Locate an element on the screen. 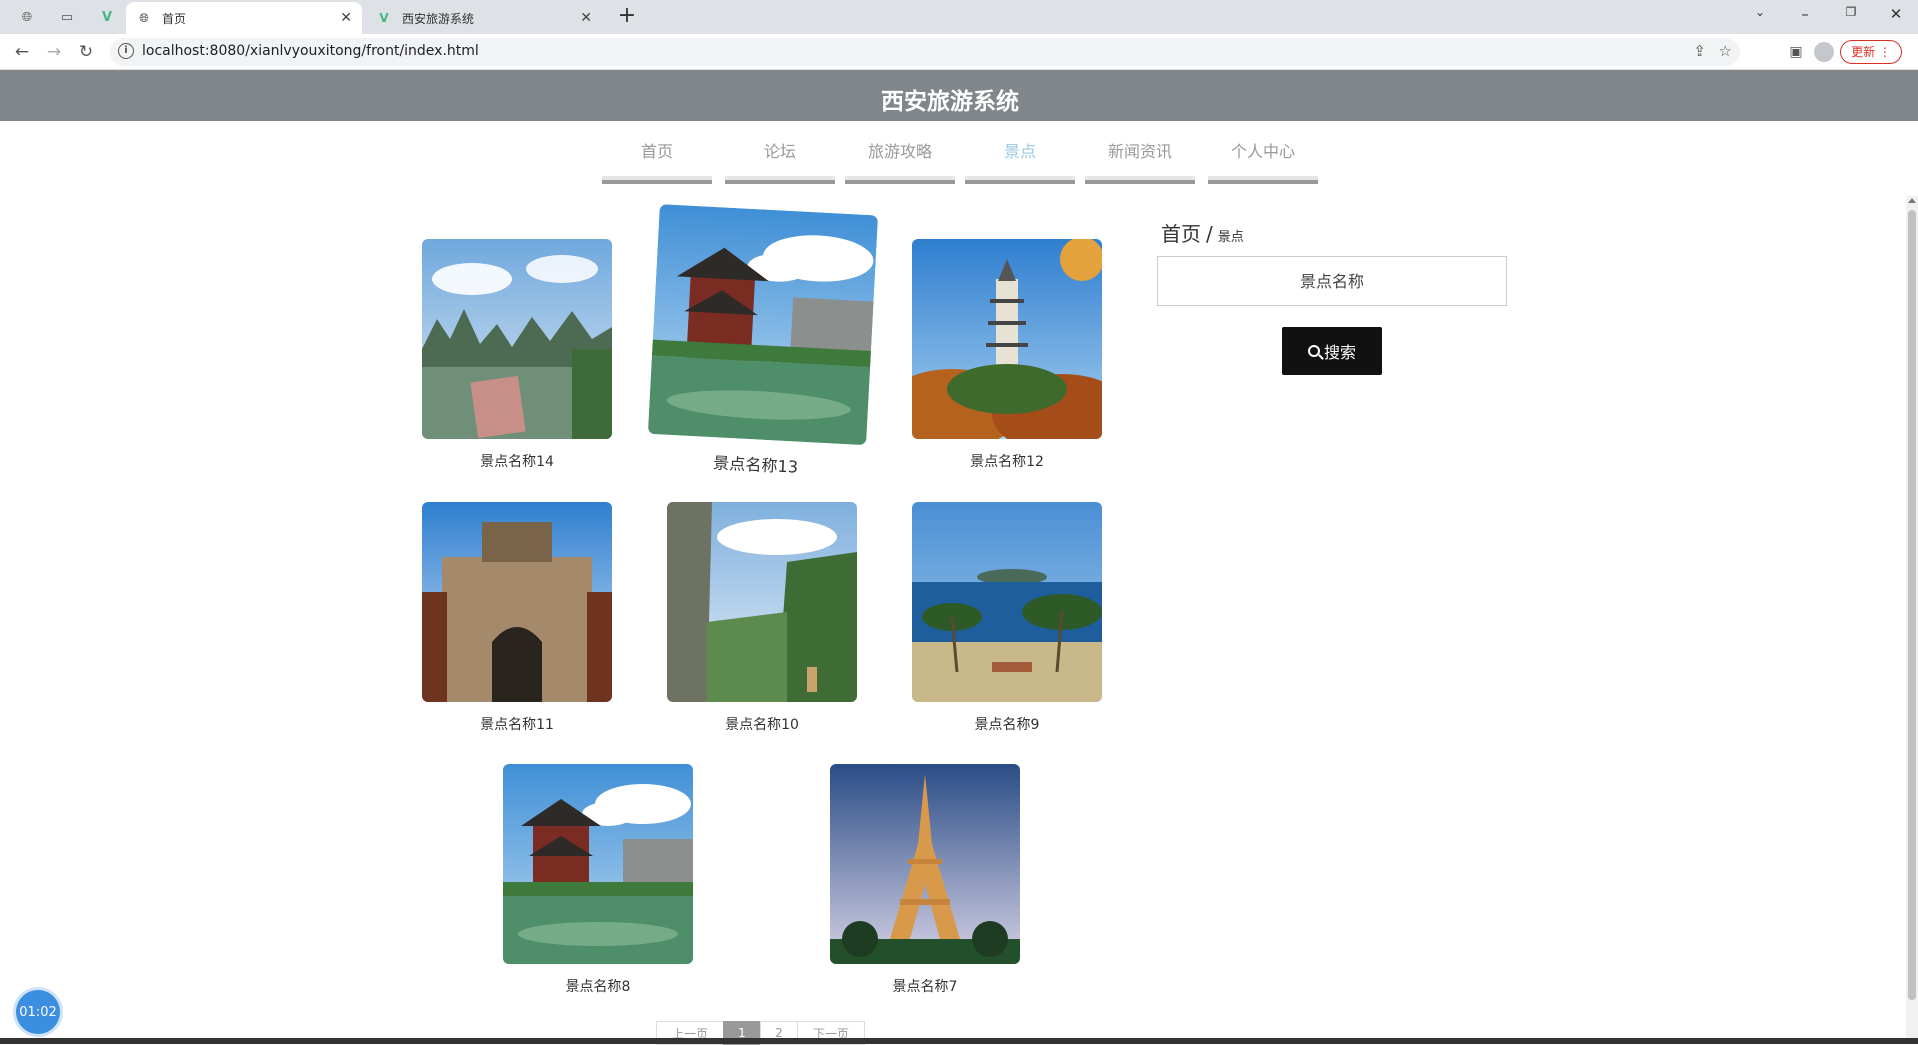 This screenshot has width=1918, height=1045. tab-home: 🌐︎ 首页 ✕ is located at coordinates (244, 18).